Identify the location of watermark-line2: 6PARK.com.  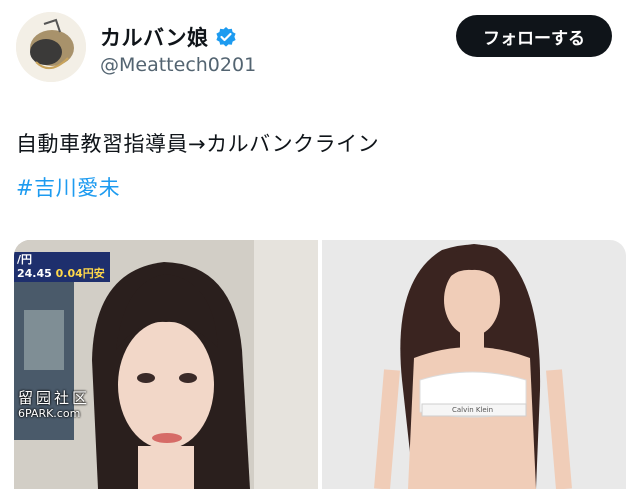
(49, 413).